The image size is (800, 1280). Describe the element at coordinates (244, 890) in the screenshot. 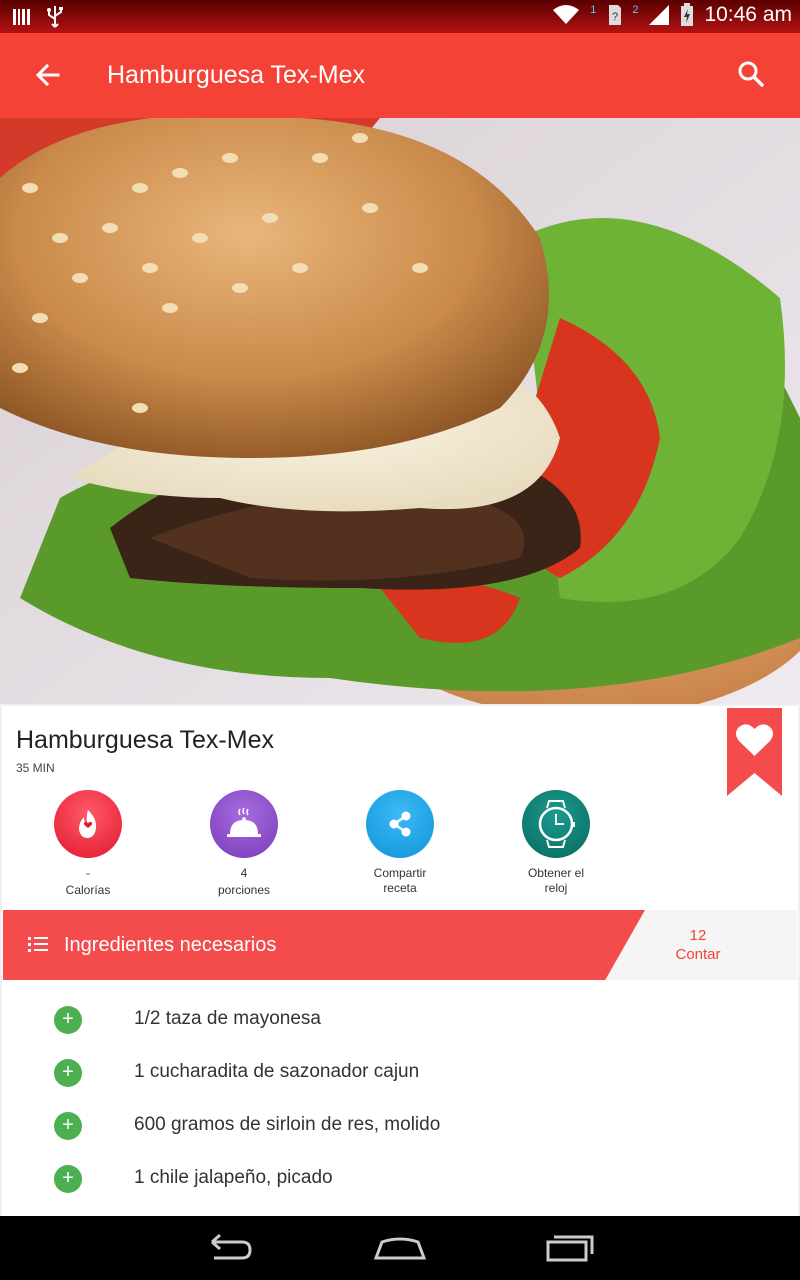

I see `servings-label: porciones` at that location.